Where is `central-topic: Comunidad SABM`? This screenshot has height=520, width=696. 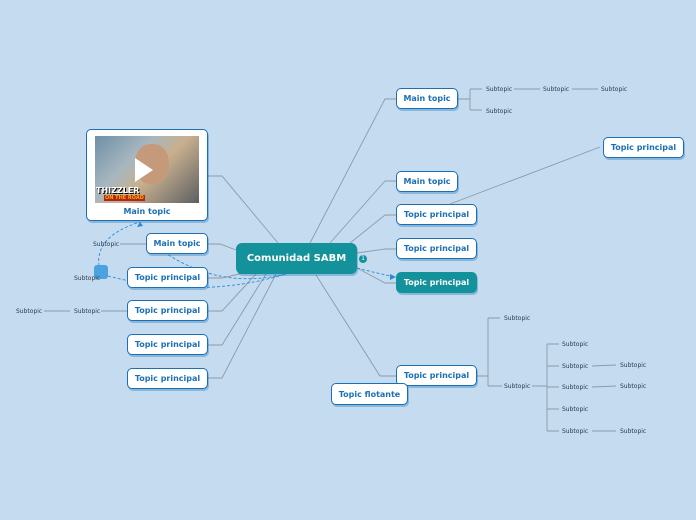
central-topic: Comunidad SABM is located at coordinates (296, 258).